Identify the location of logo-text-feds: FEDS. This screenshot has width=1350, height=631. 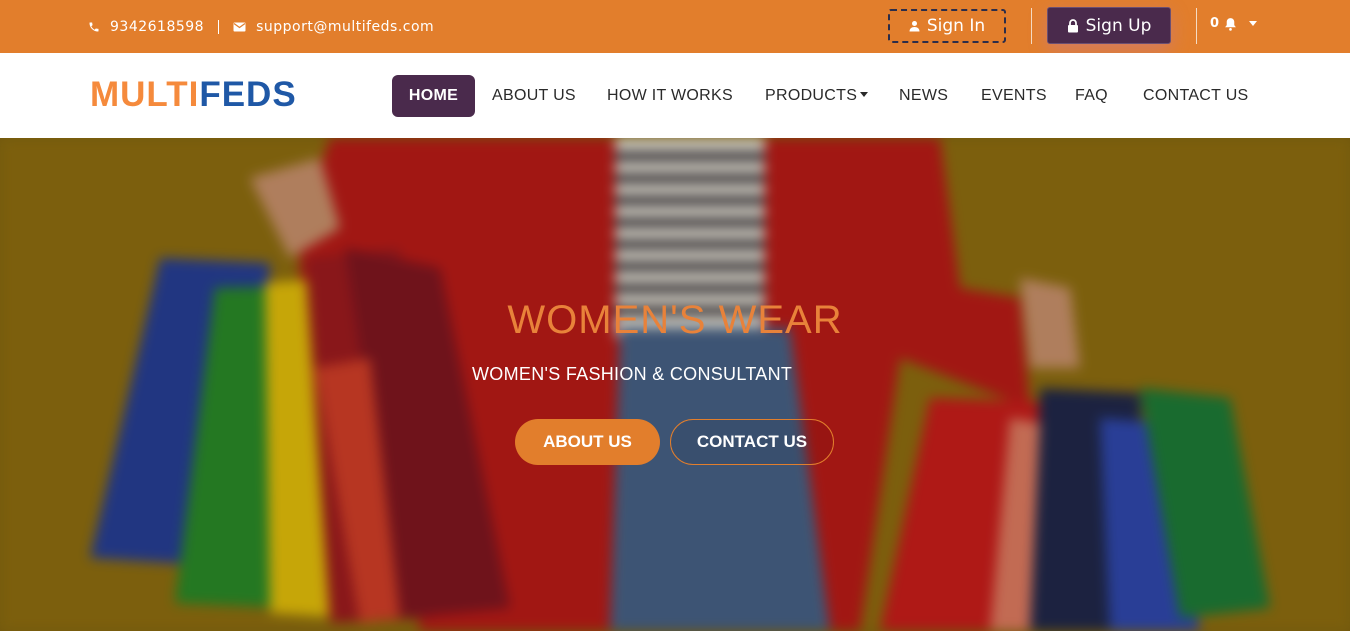
(248, 94).